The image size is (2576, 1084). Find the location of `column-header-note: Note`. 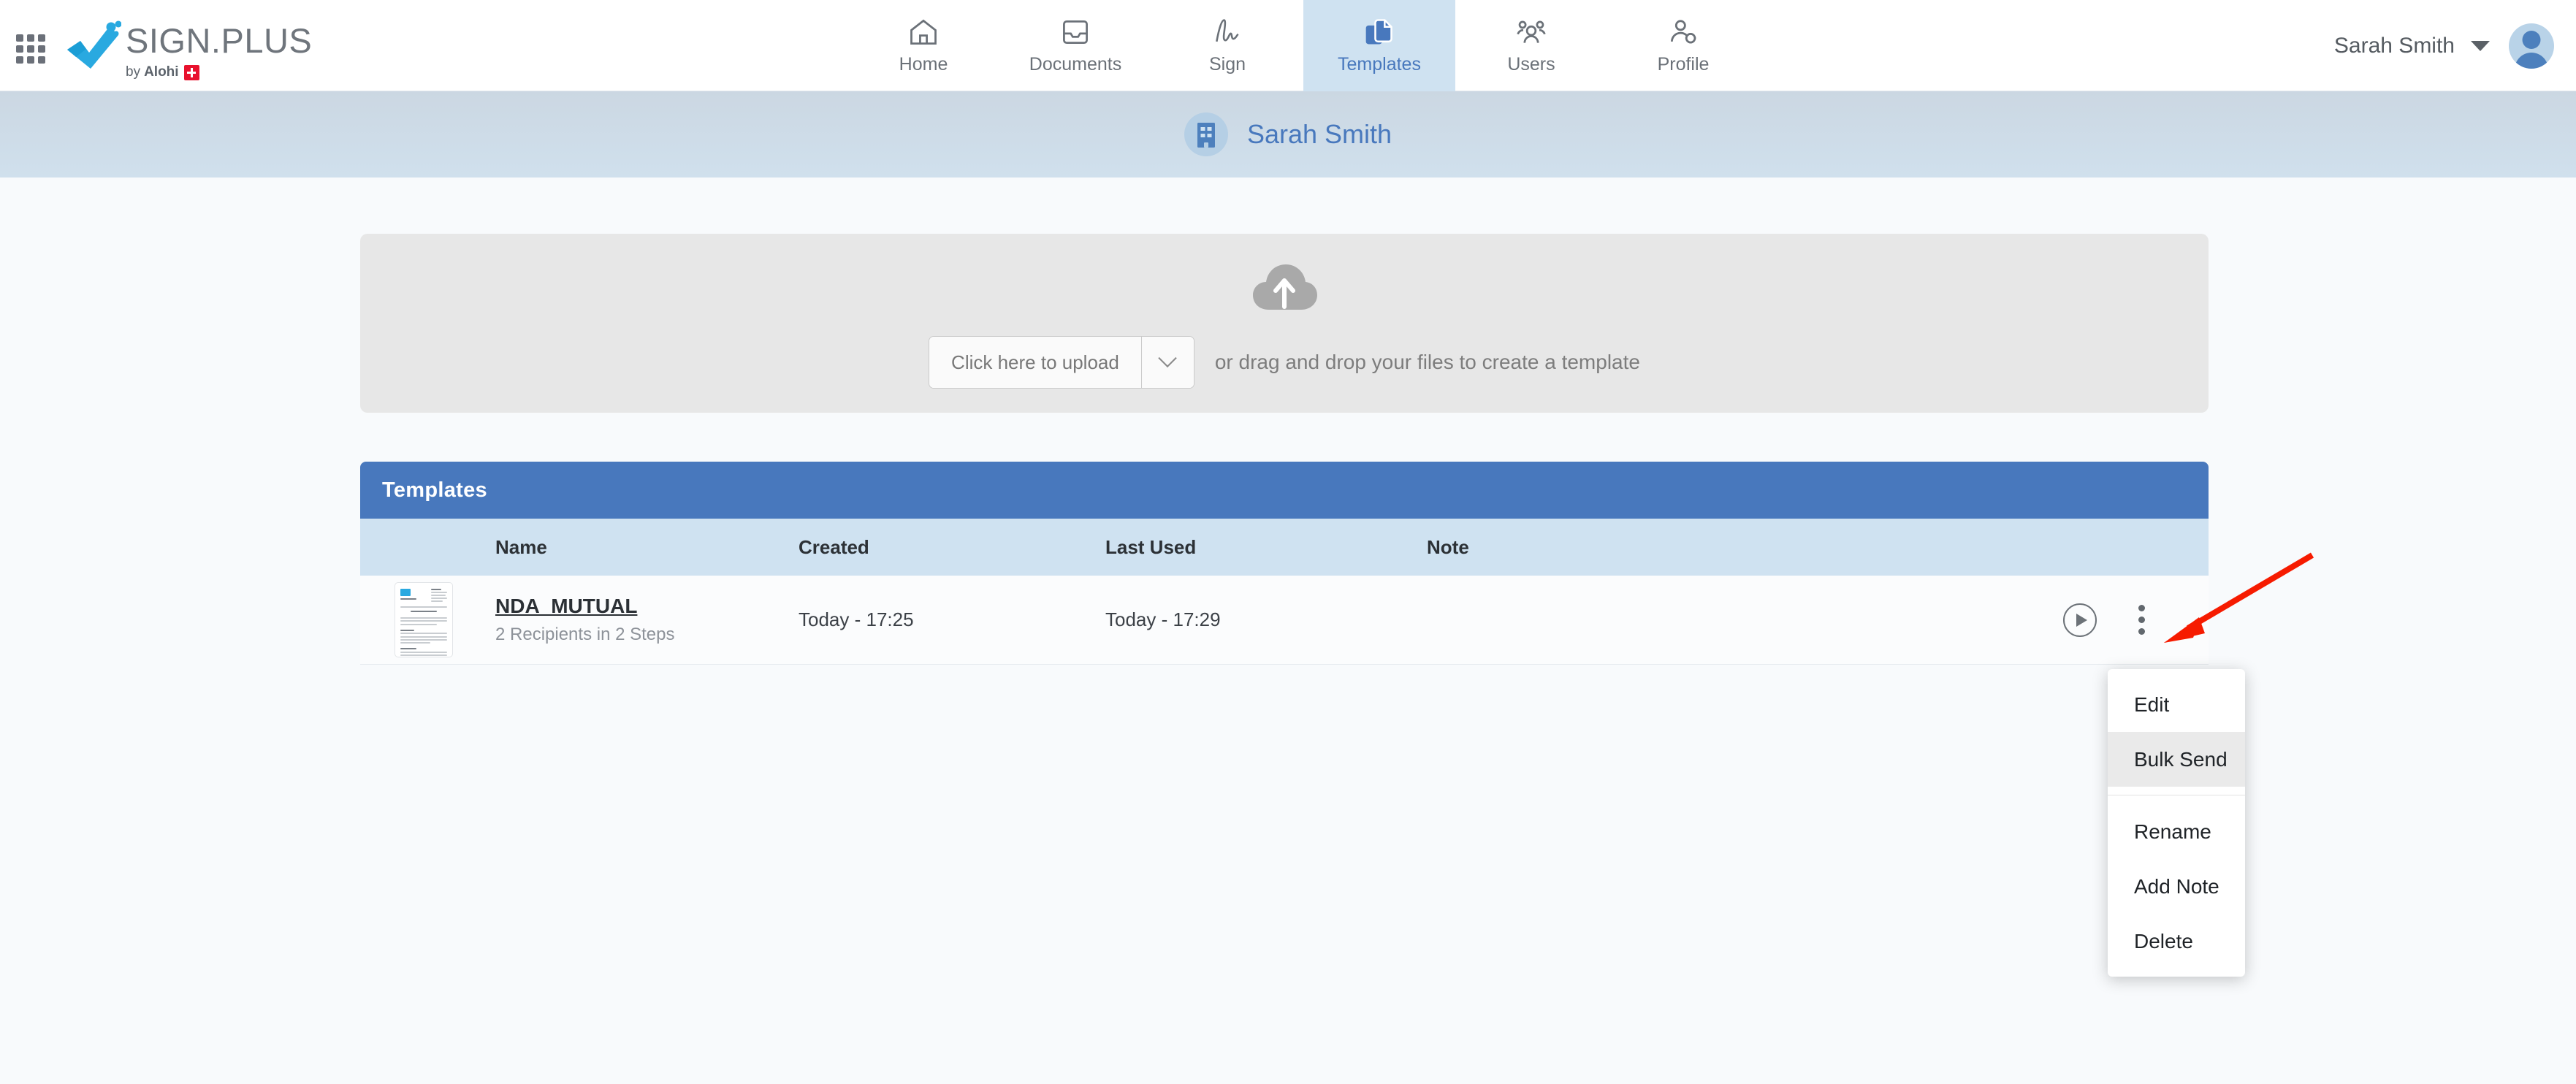

column-header-note: Note is located at coordinates (1448, 546).